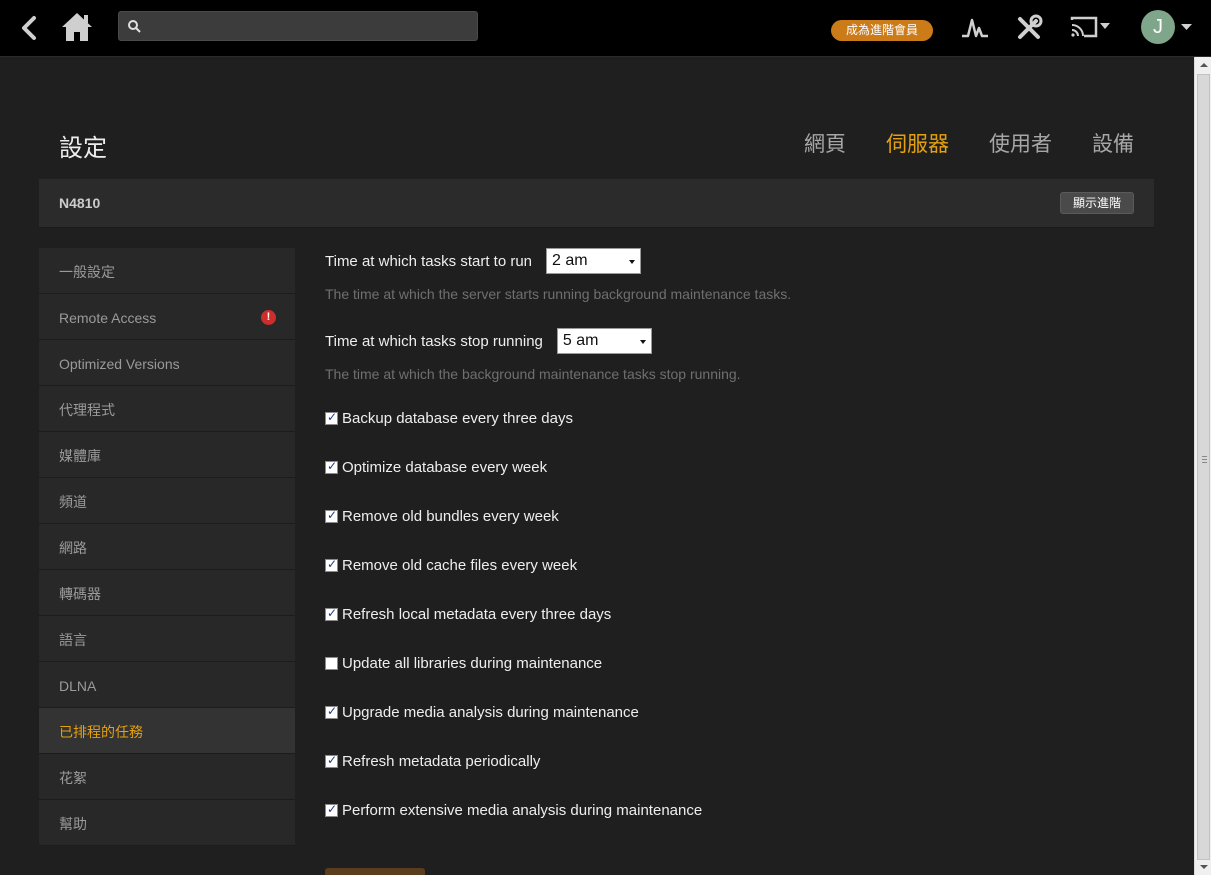  I want to click on sidebar-item-extras: 花絮, so click(167, 777).